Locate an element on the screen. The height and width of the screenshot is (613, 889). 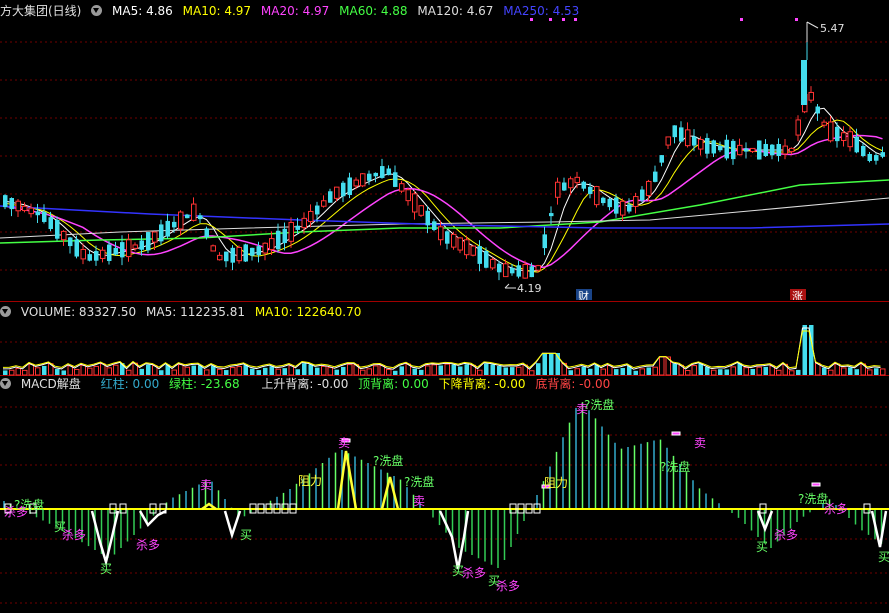
macd-signal-resist: 阻力 is located at coordinates (310, 481).